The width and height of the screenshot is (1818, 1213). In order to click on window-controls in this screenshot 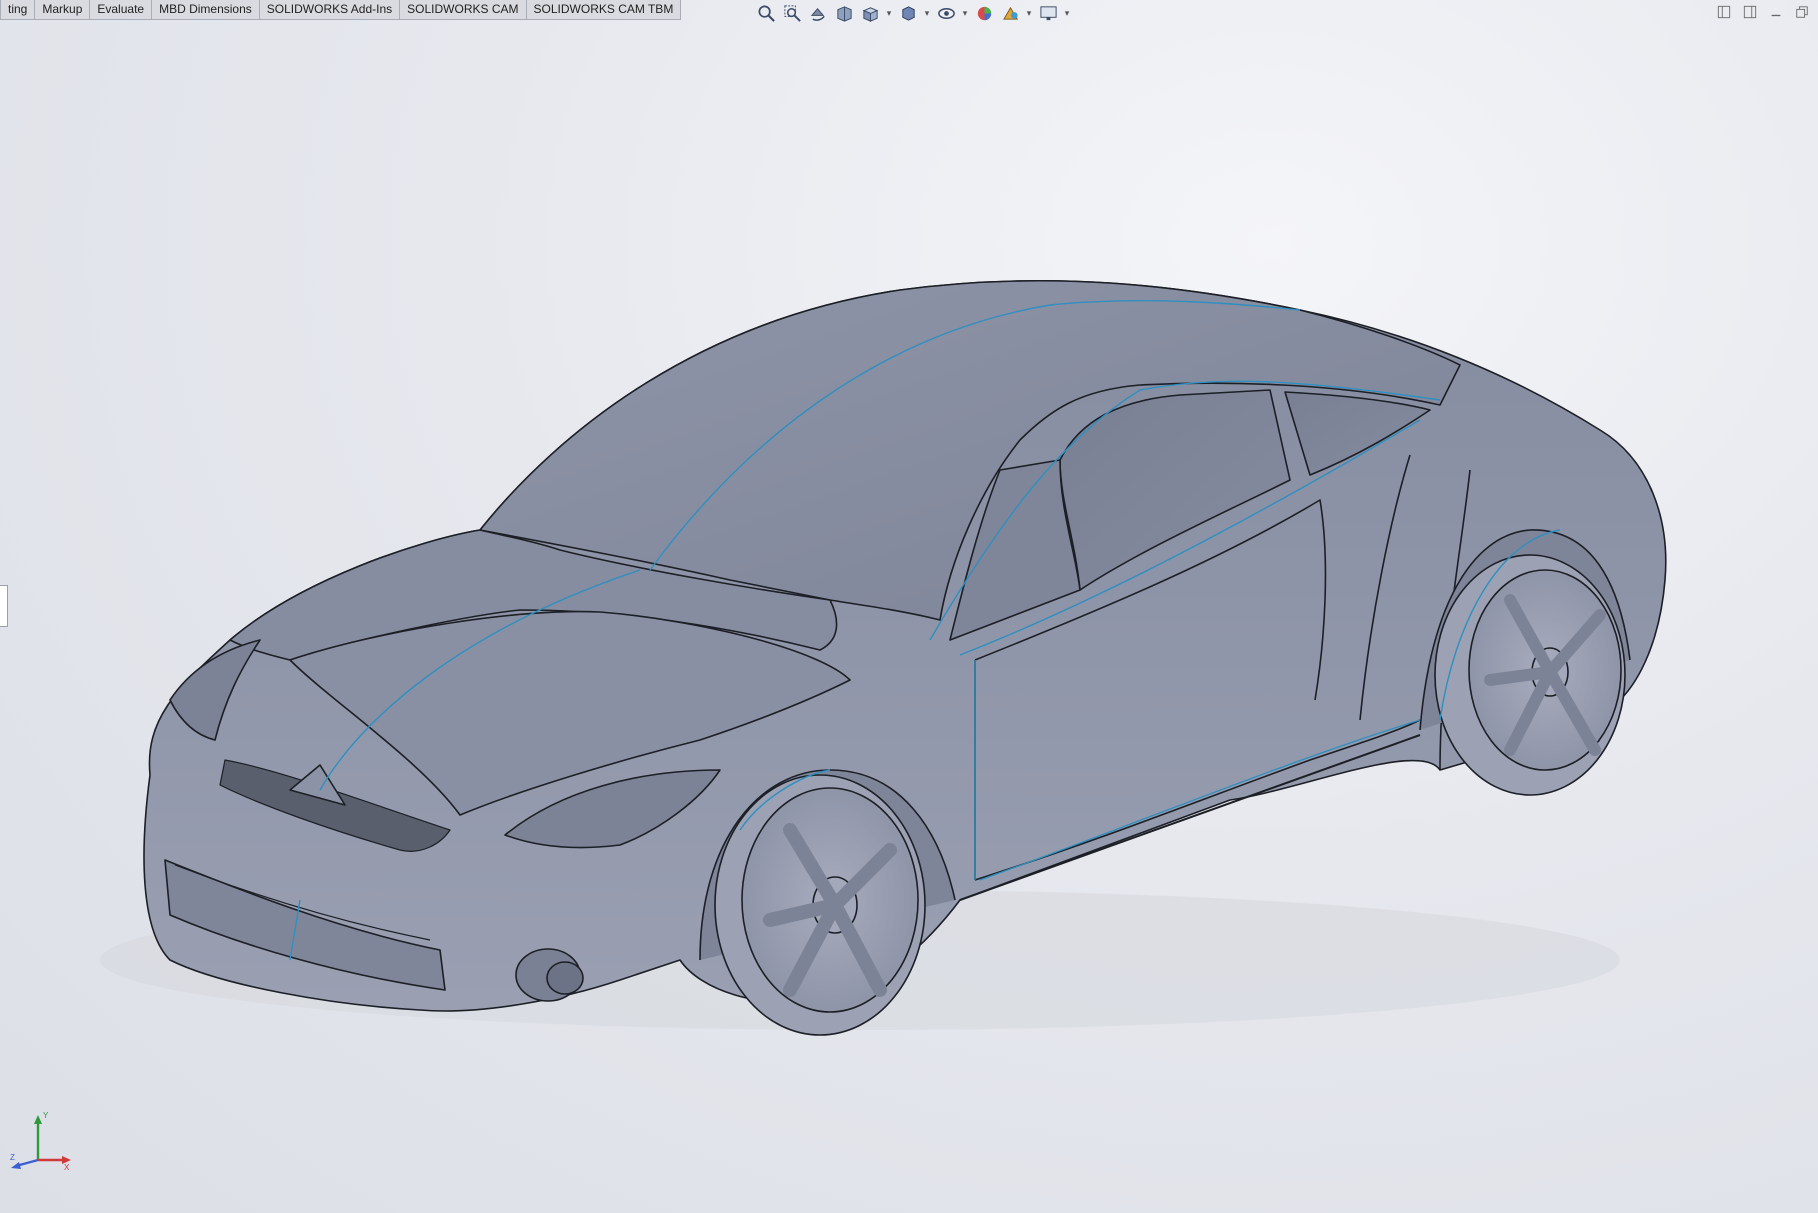, I will do `click(1763, 12)`.